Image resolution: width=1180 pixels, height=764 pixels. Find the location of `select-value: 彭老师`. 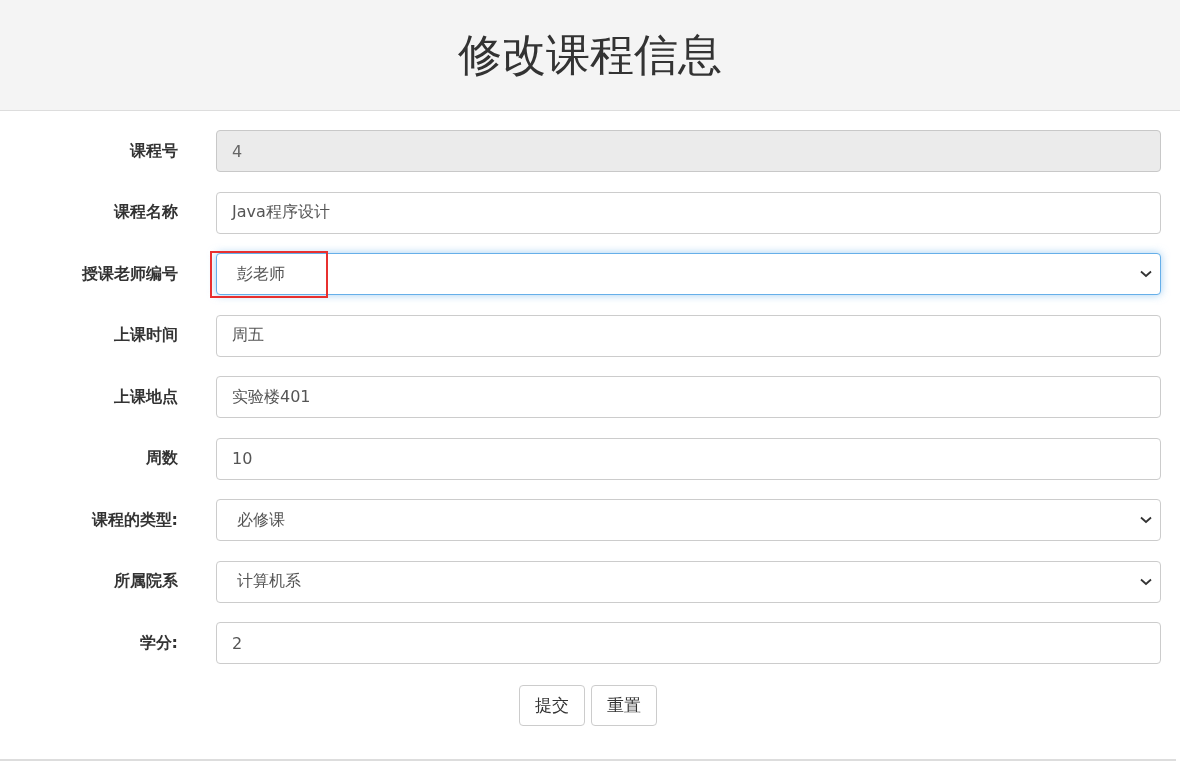

select-value: 彭老师 is located at coordinates (261, 274).